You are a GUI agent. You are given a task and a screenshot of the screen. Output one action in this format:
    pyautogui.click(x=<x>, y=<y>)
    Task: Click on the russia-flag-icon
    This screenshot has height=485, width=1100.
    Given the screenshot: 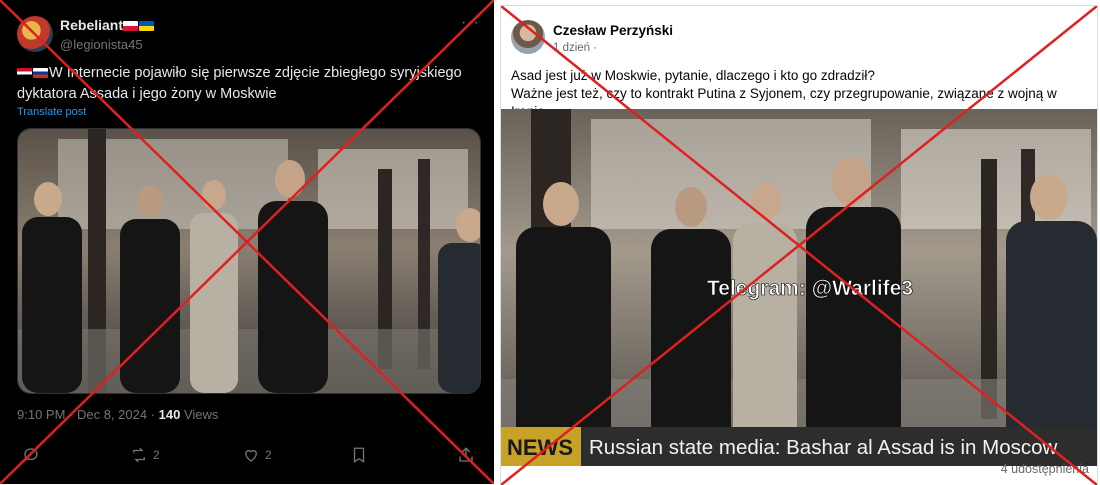 What is the action you would take?
    pyautogui.click(x=40, y=73)
    